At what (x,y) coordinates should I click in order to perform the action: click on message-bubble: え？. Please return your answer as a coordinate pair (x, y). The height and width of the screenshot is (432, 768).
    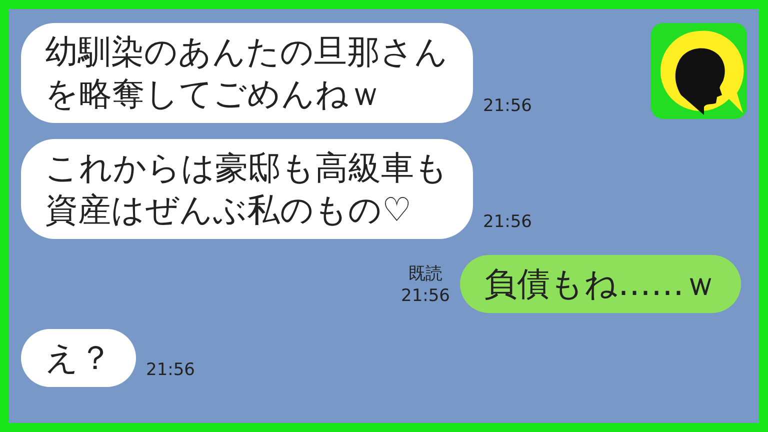
    Looking at the image, I should click on (78, 358).